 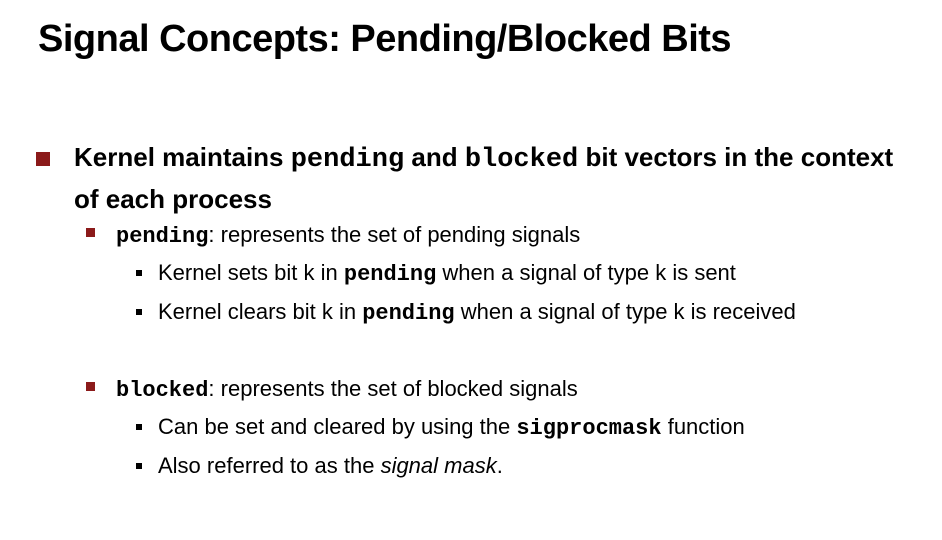 I want to click on code-sigprocmask: sigprocmask, so click(x=589, y=428).